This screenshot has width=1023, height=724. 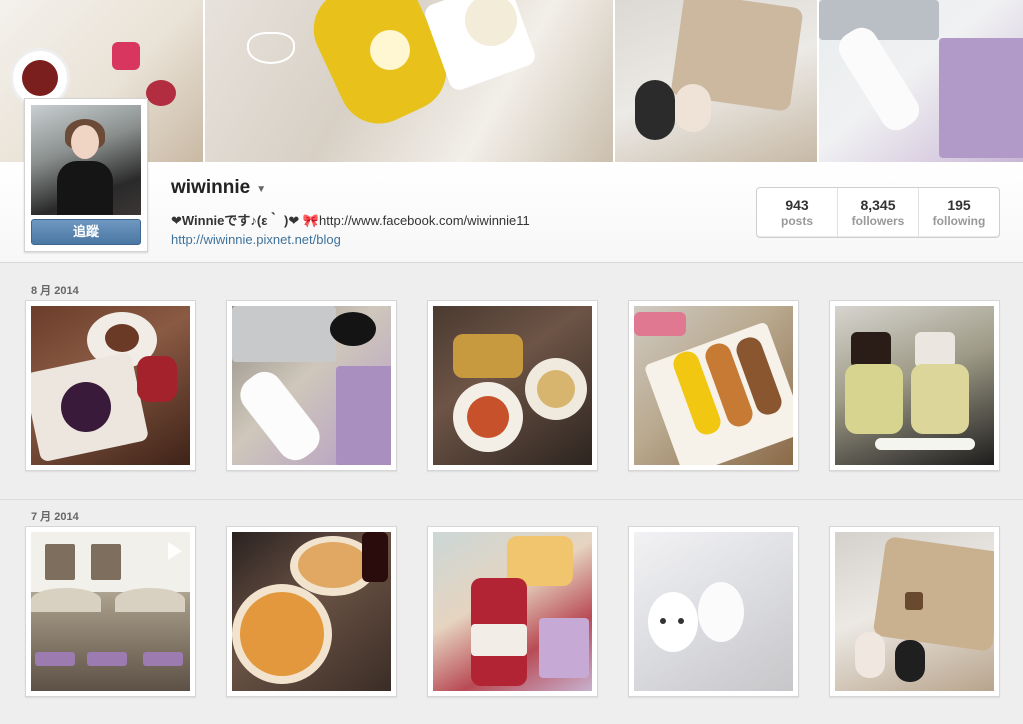 I want to click on avatar-card: 追蹤, so click(x=86, y=175).